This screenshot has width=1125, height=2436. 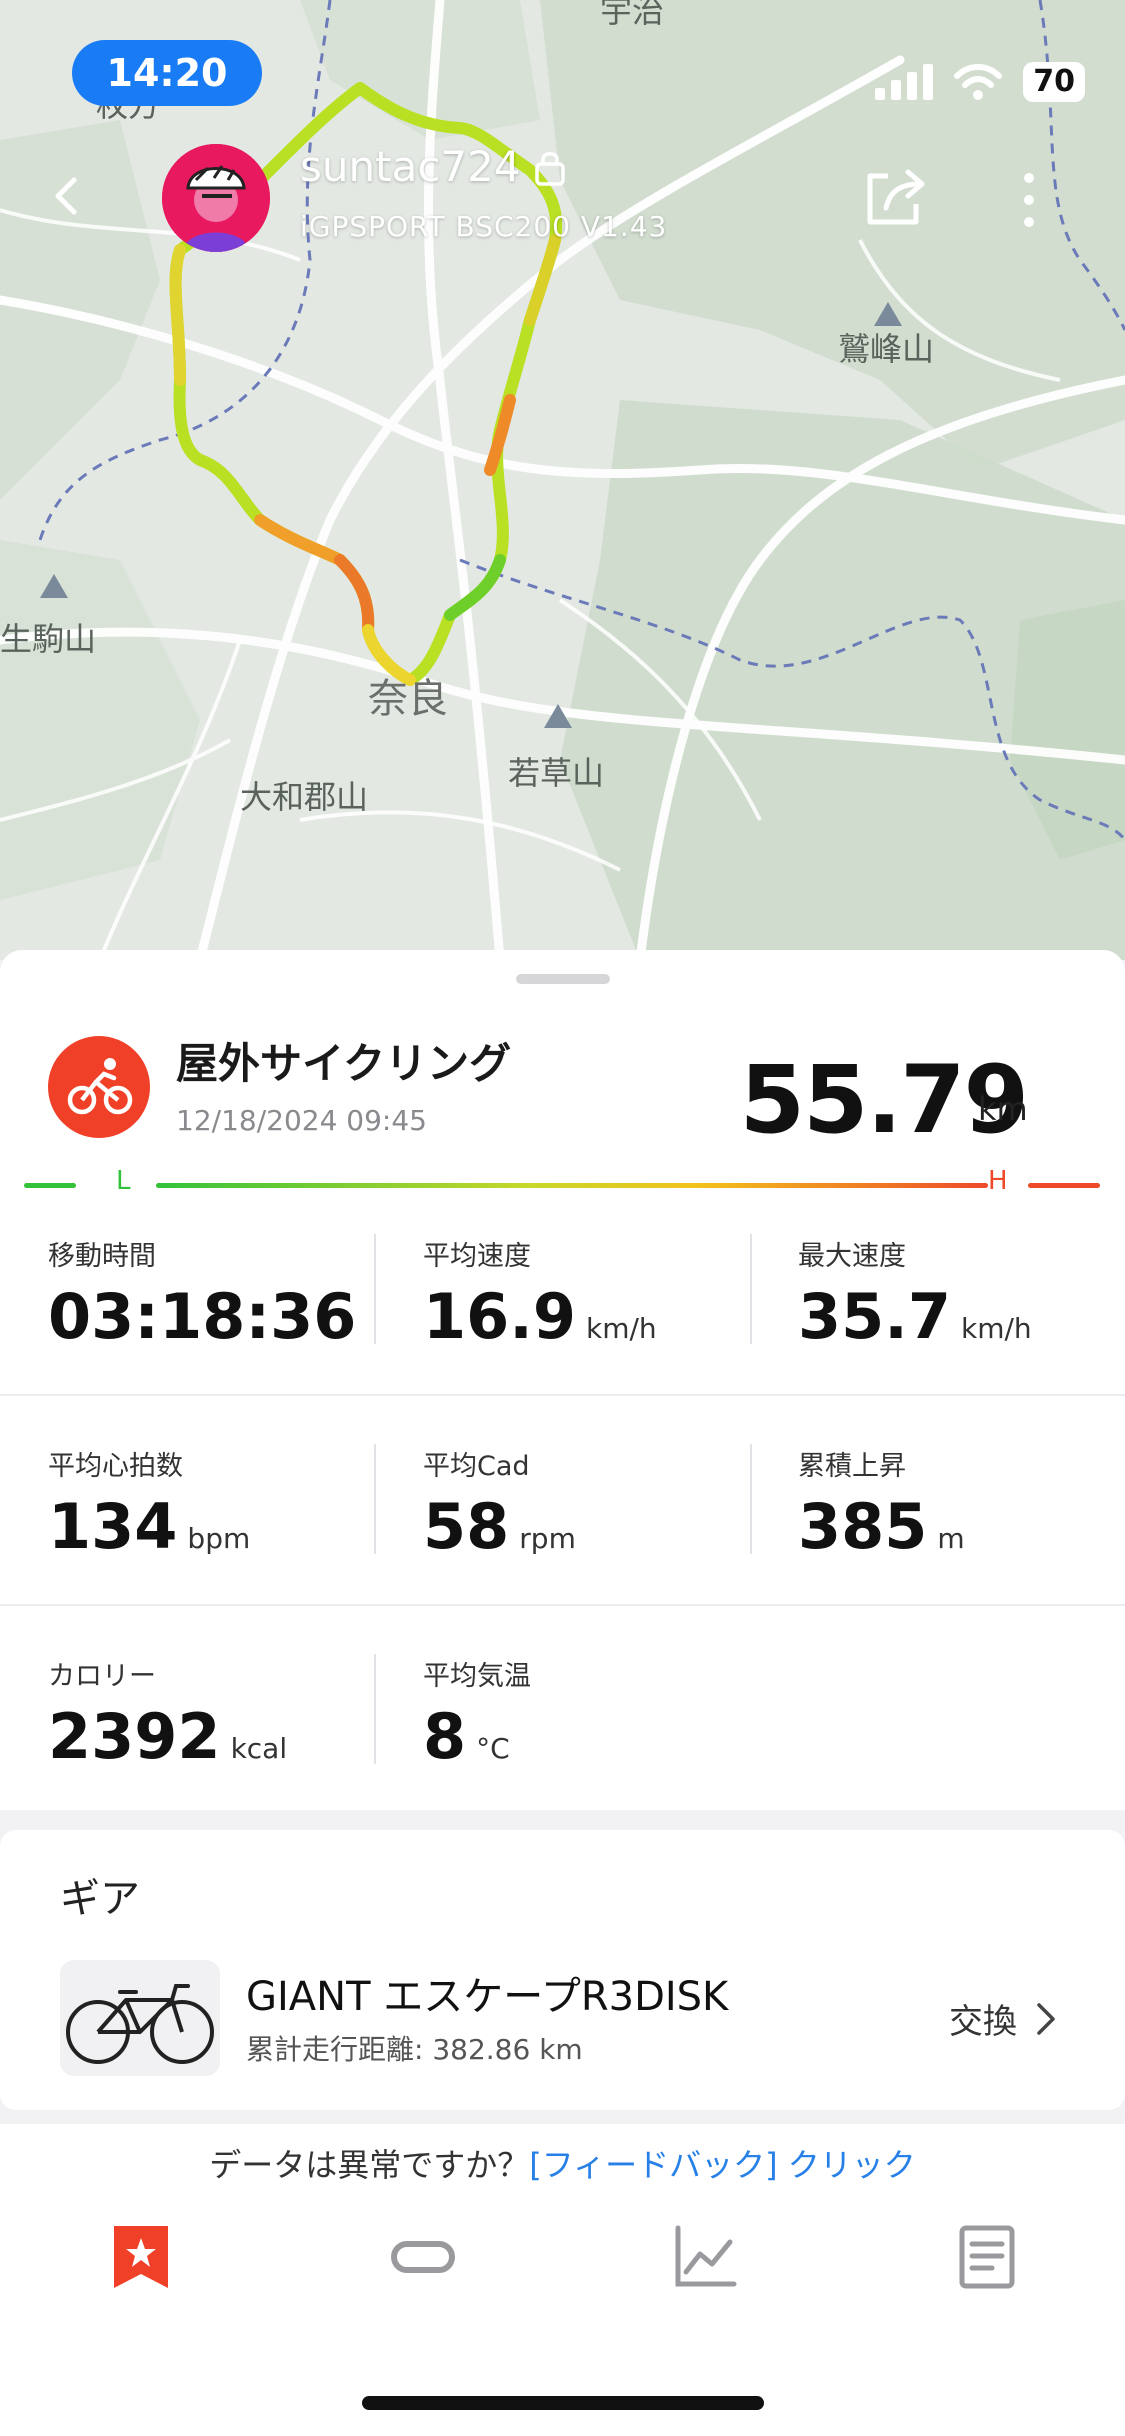 I want to click on avatar, so click(x=216, y=198).